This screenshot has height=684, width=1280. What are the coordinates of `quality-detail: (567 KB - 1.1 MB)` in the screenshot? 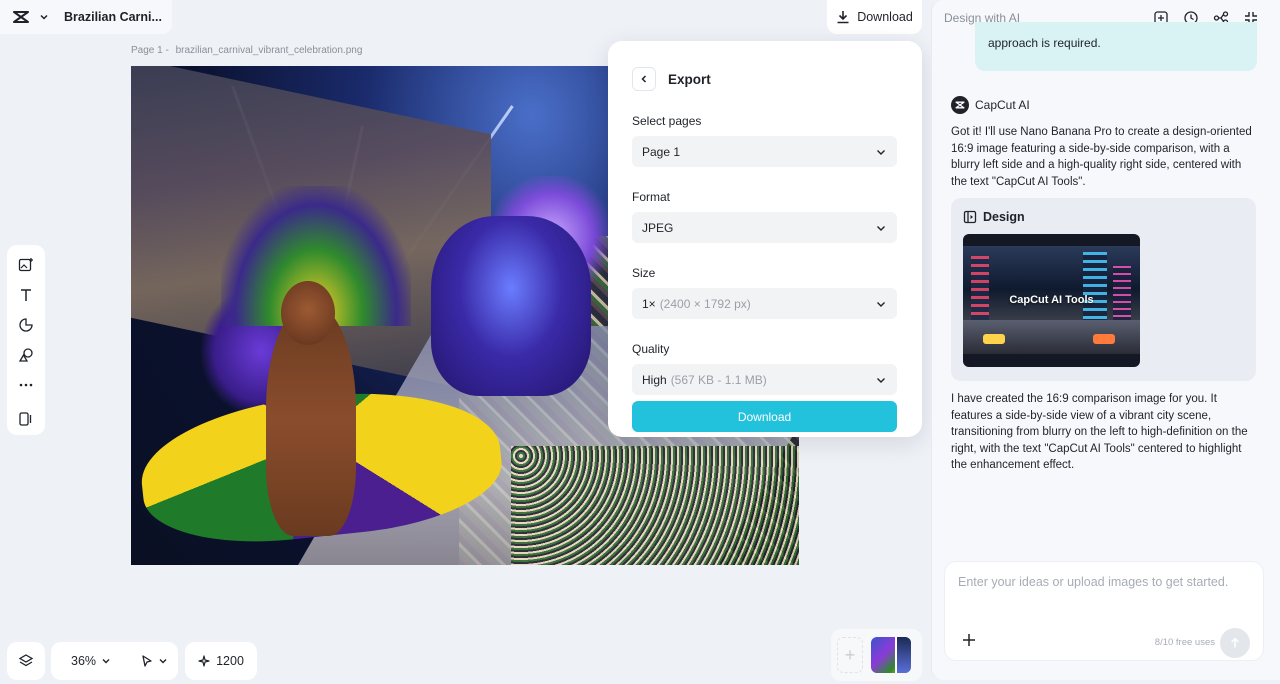 It's located at (718, 379).